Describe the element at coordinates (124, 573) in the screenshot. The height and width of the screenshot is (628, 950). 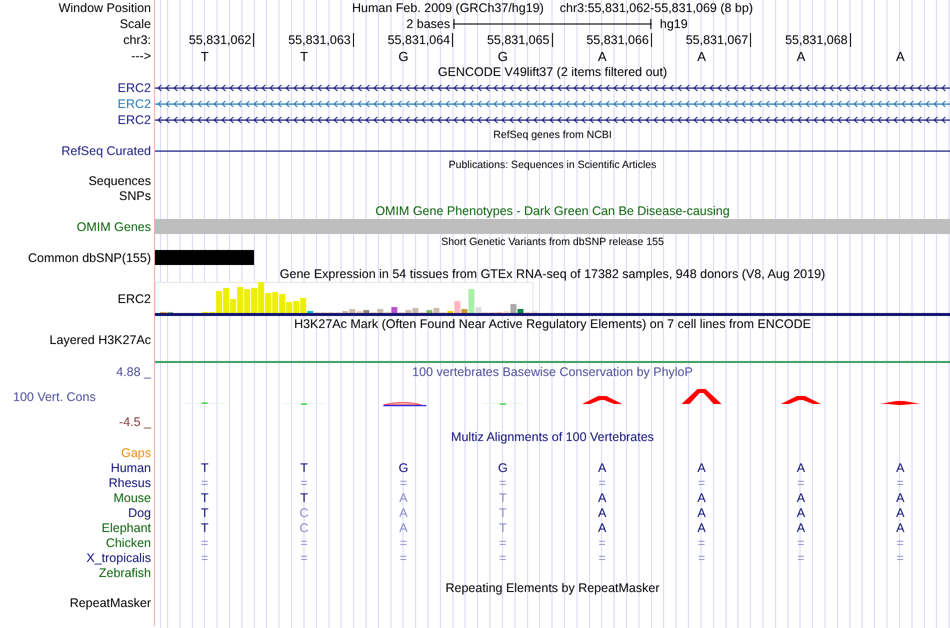
I see `track-label: Zebrafish` at that location.